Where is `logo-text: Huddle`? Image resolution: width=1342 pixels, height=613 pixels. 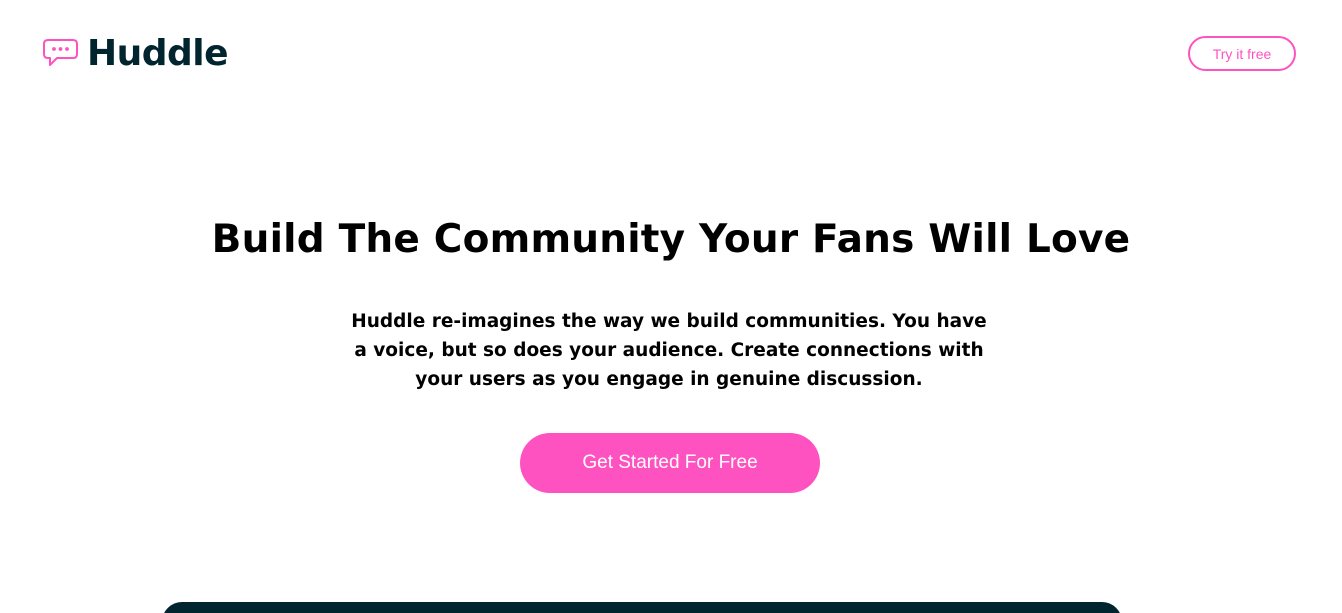 logo-text: Huddle is located at coordinates (158, 53).